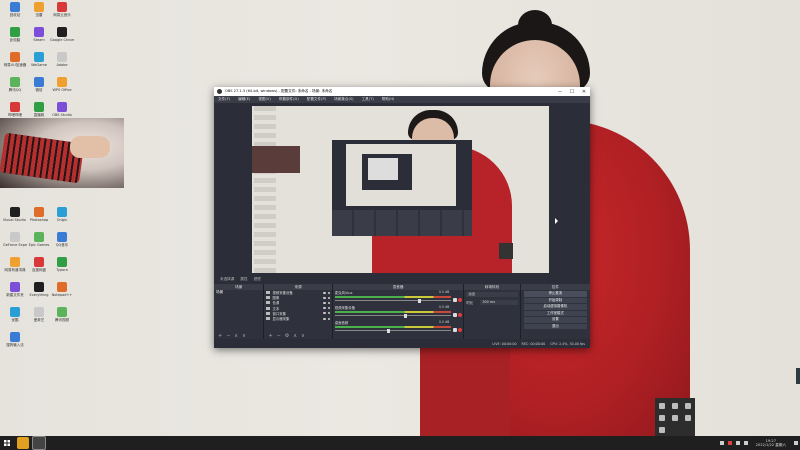 The height and width of the screenshot is (450, 800). I want to click on desktop-icon: Adobe, so click(62, 64).